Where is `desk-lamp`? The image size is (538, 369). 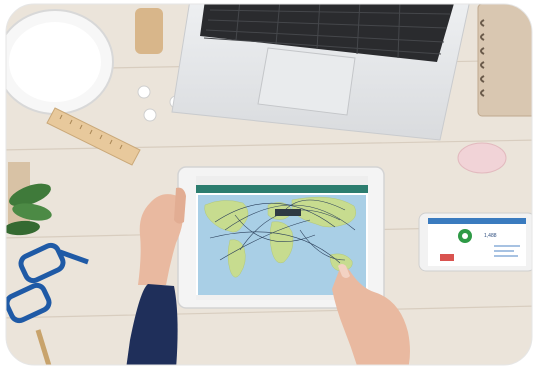 desk-lamp is located at coordinates (60, 62).